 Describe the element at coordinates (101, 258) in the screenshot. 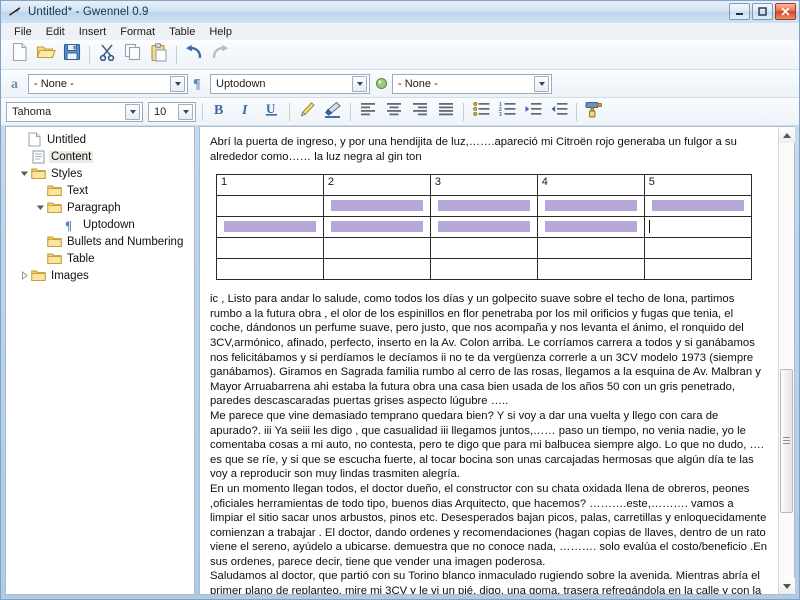

I see `tree-item-table: Table` at that location.